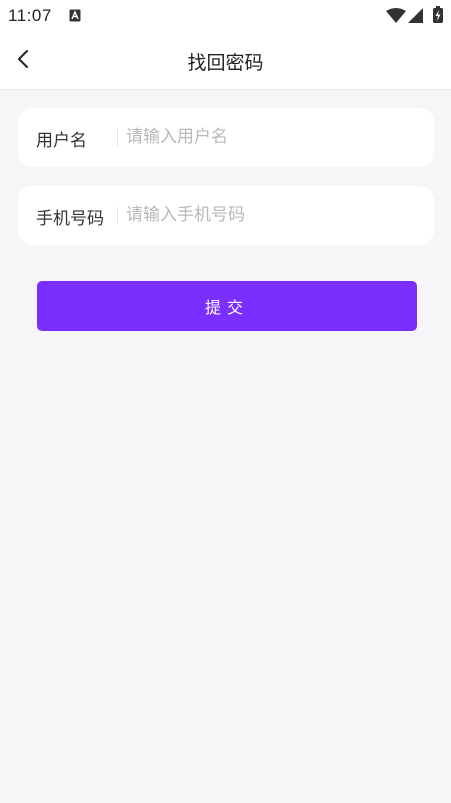  Describe the element at coordinates (438, 14) in the screenshot. I see `battery-charging-icon` at that location.